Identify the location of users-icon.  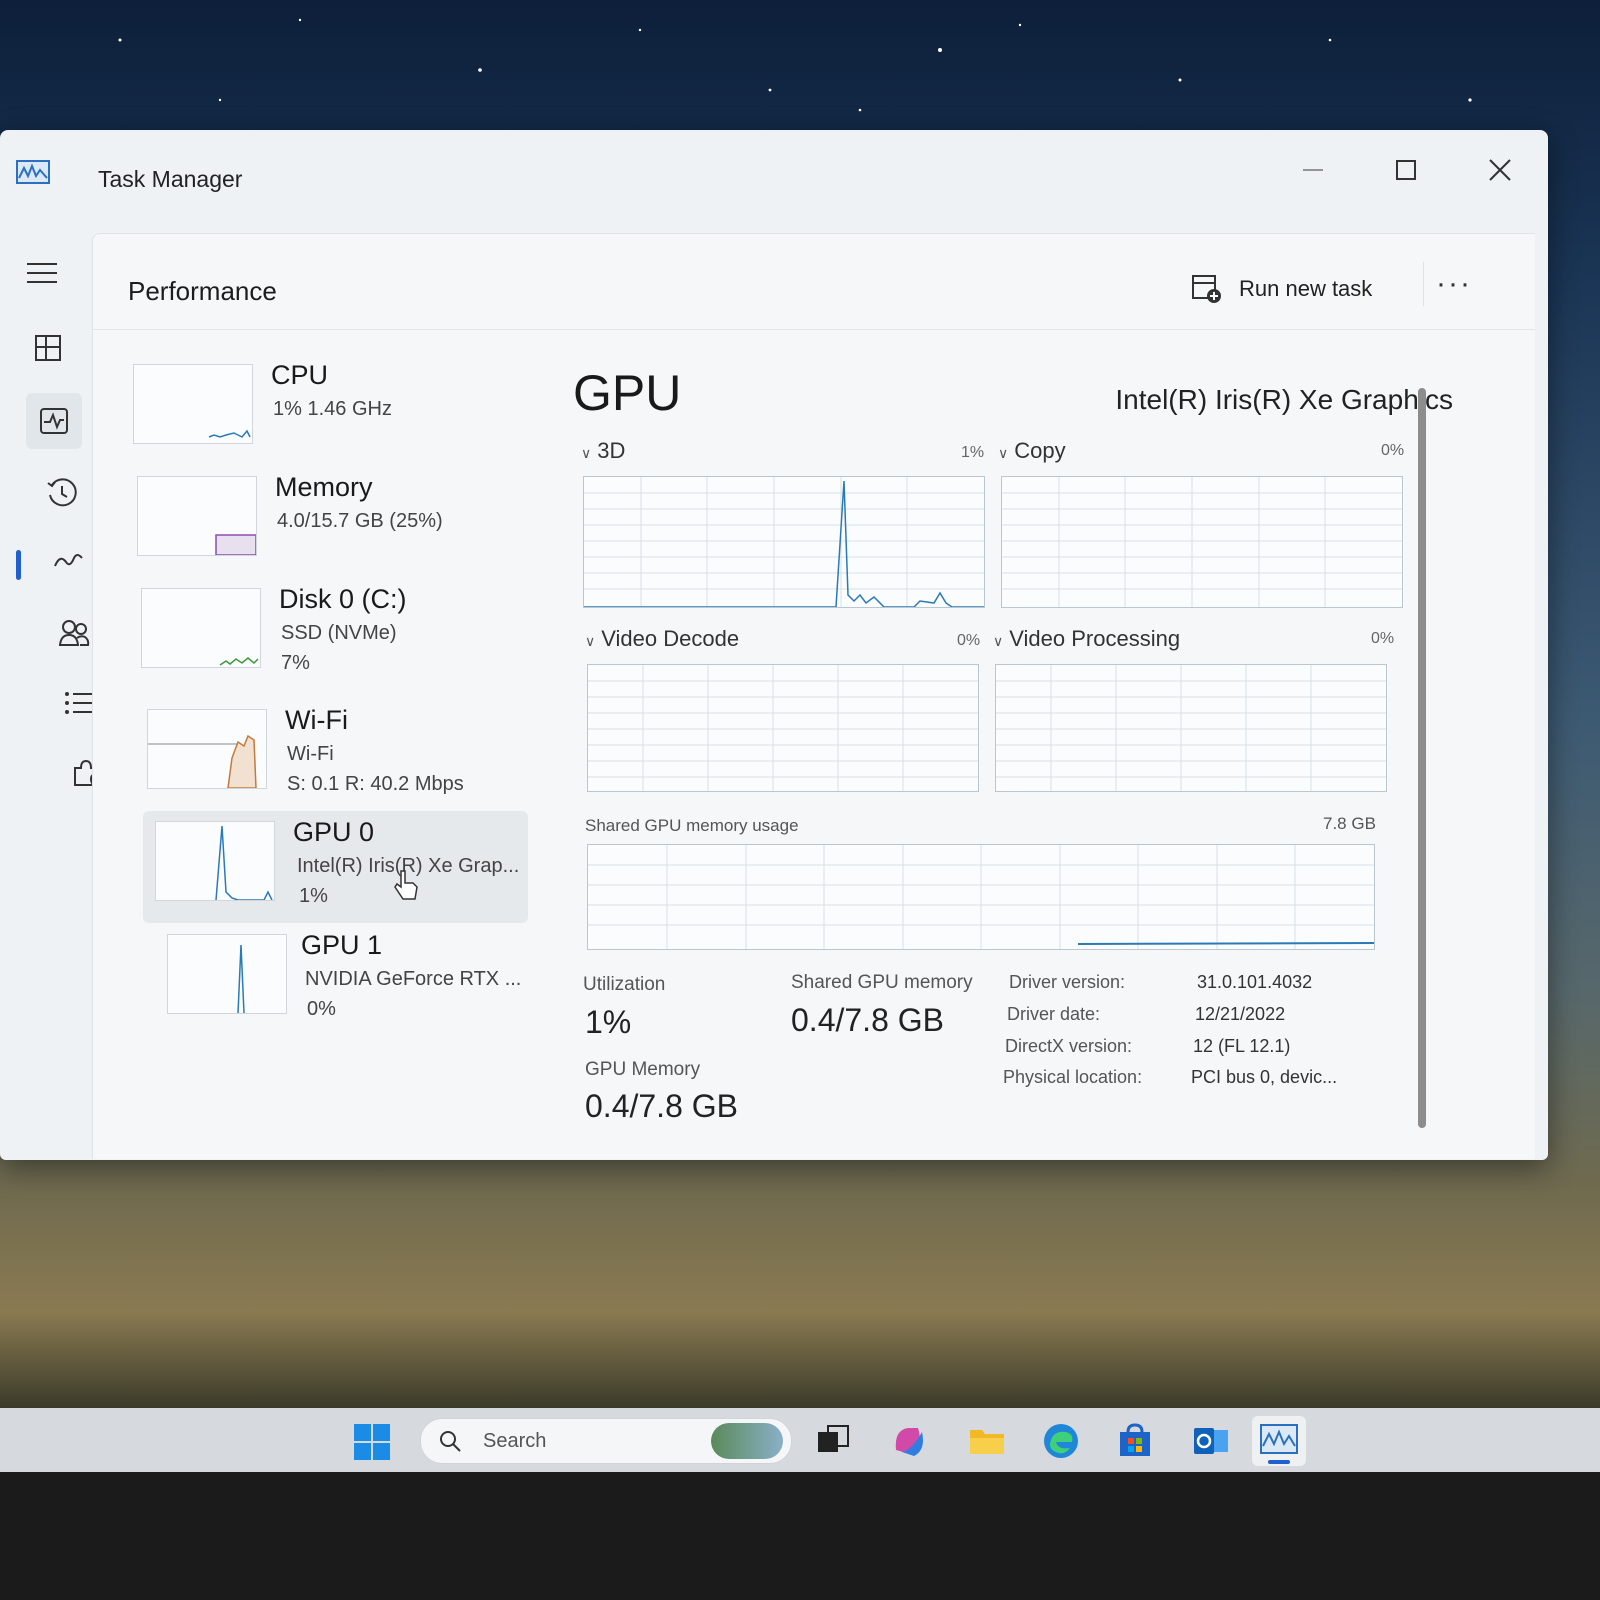
(74, 633).